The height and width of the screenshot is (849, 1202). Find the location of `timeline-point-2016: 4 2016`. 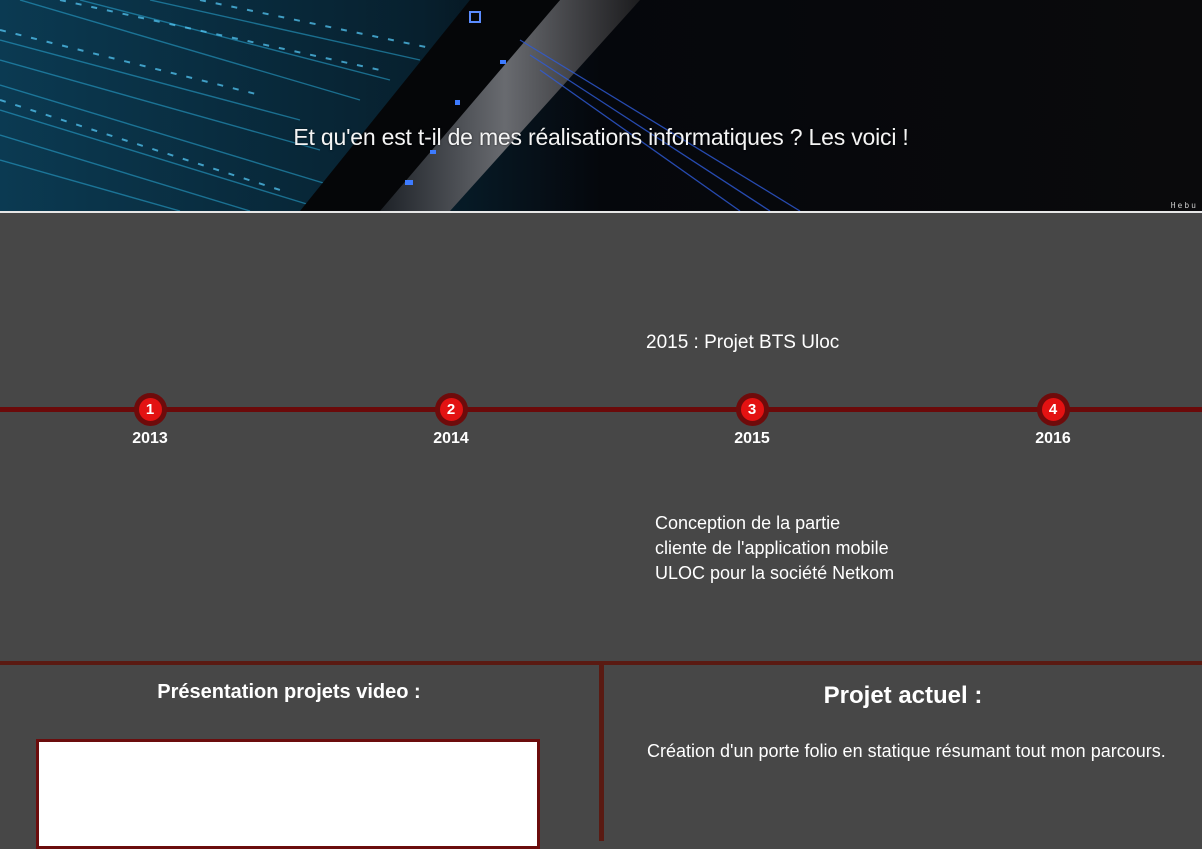

timeline-point-2016: 4 2016 is located at coordinates (1053, 420).